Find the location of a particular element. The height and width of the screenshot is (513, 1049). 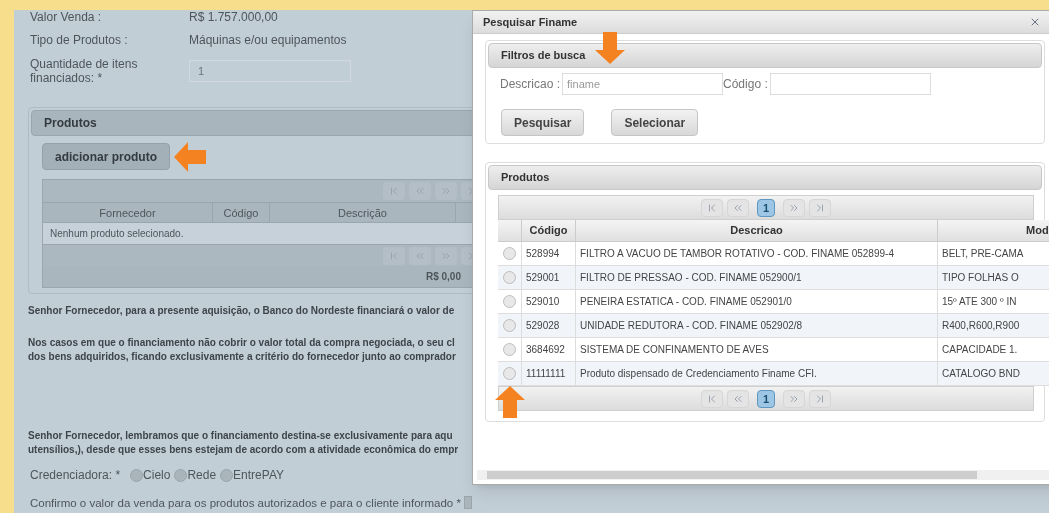

radio-label: Rede is located at coordinates (202, 475).